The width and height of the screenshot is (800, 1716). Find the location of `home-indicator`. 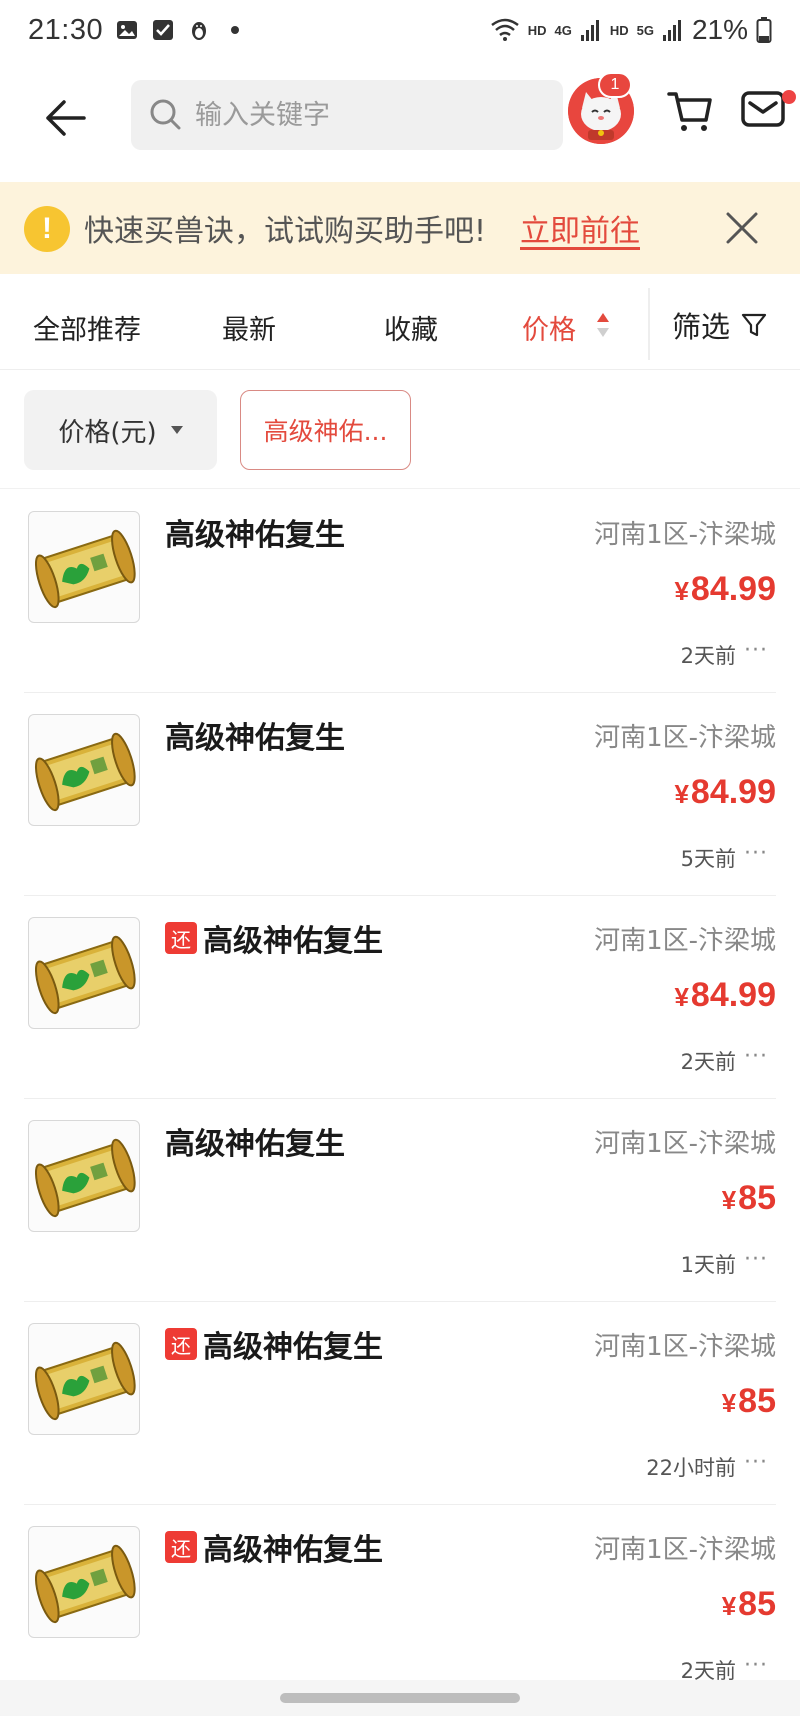

home-indicator is located at coordinates (400, 1698).